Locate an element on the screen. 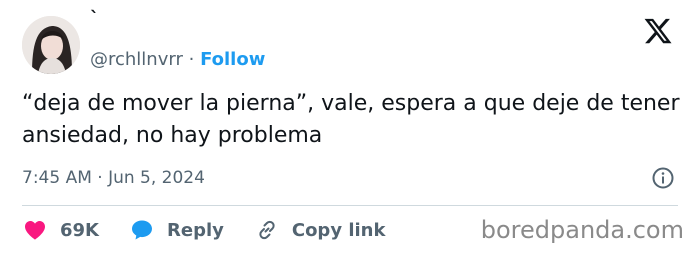  avatar is located at coordinates (51, 45).